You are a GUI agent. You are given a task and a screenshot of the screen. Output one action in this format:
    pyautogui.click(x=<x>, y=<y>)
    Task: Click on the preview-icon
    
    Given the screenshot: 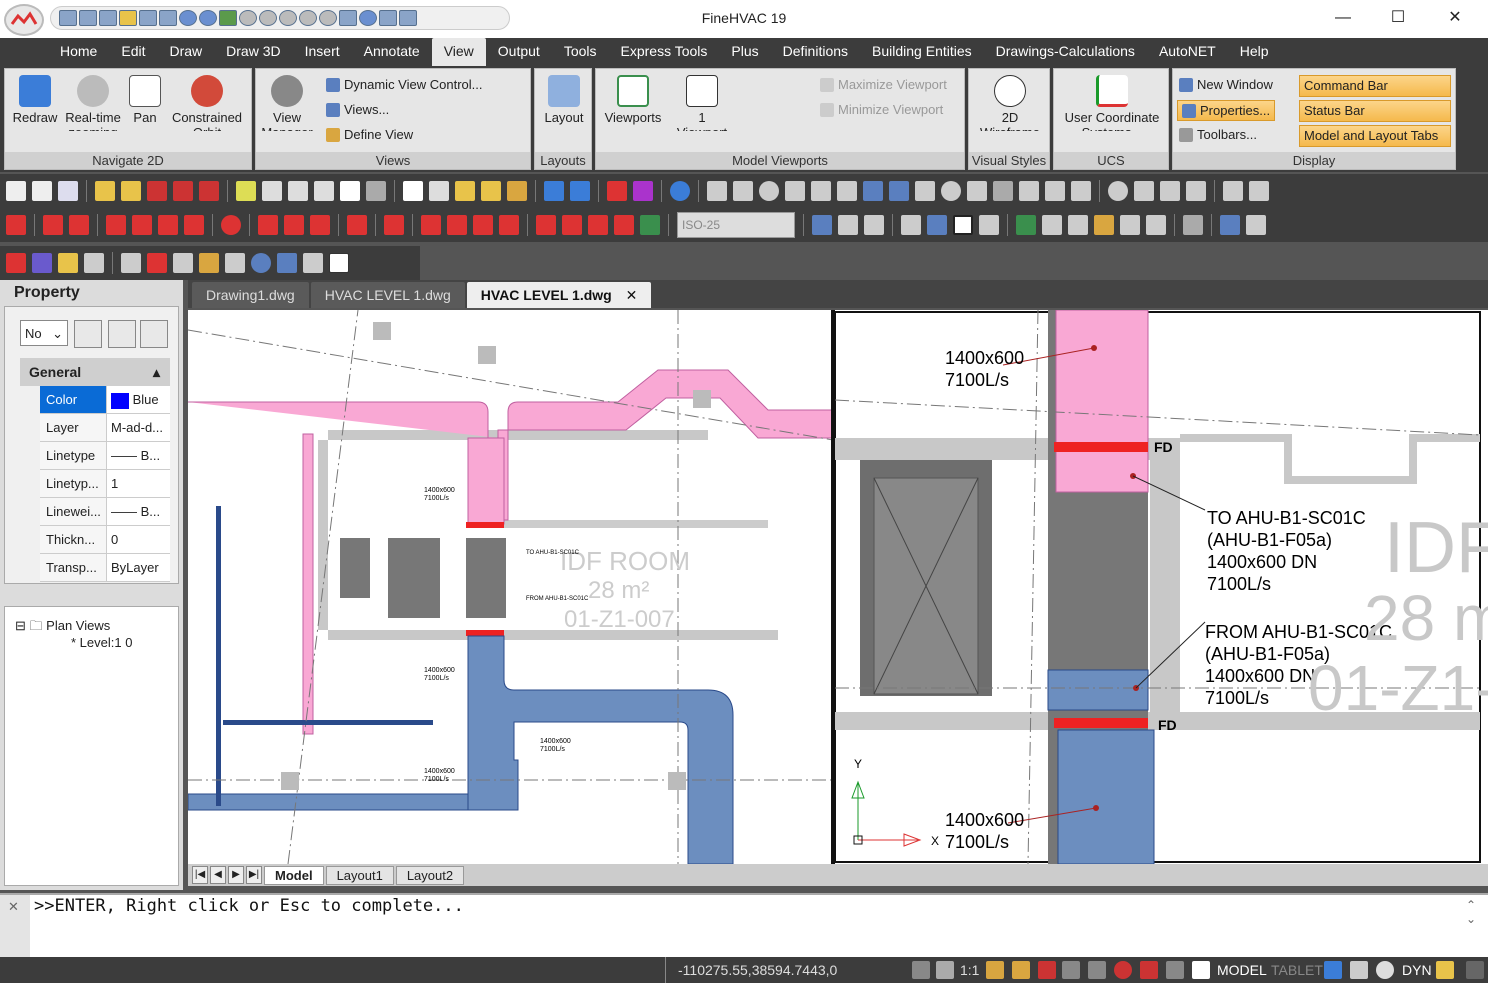 What is the action you would take?
    pyautogui.click(x=298, y=191)
    